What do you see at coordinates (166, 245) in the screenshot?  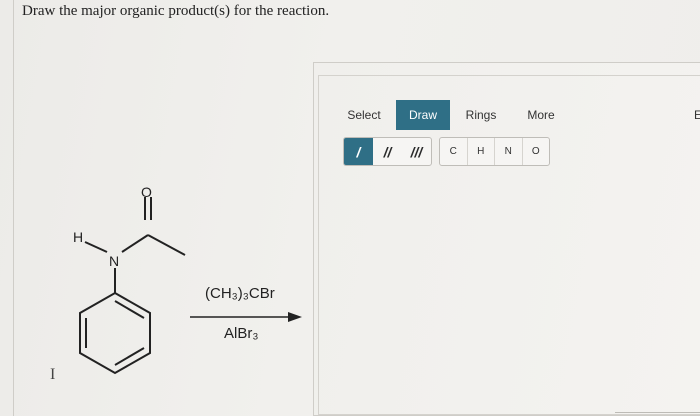 I see `acetyl-methyl-bond` at bounding box center [166, 245].